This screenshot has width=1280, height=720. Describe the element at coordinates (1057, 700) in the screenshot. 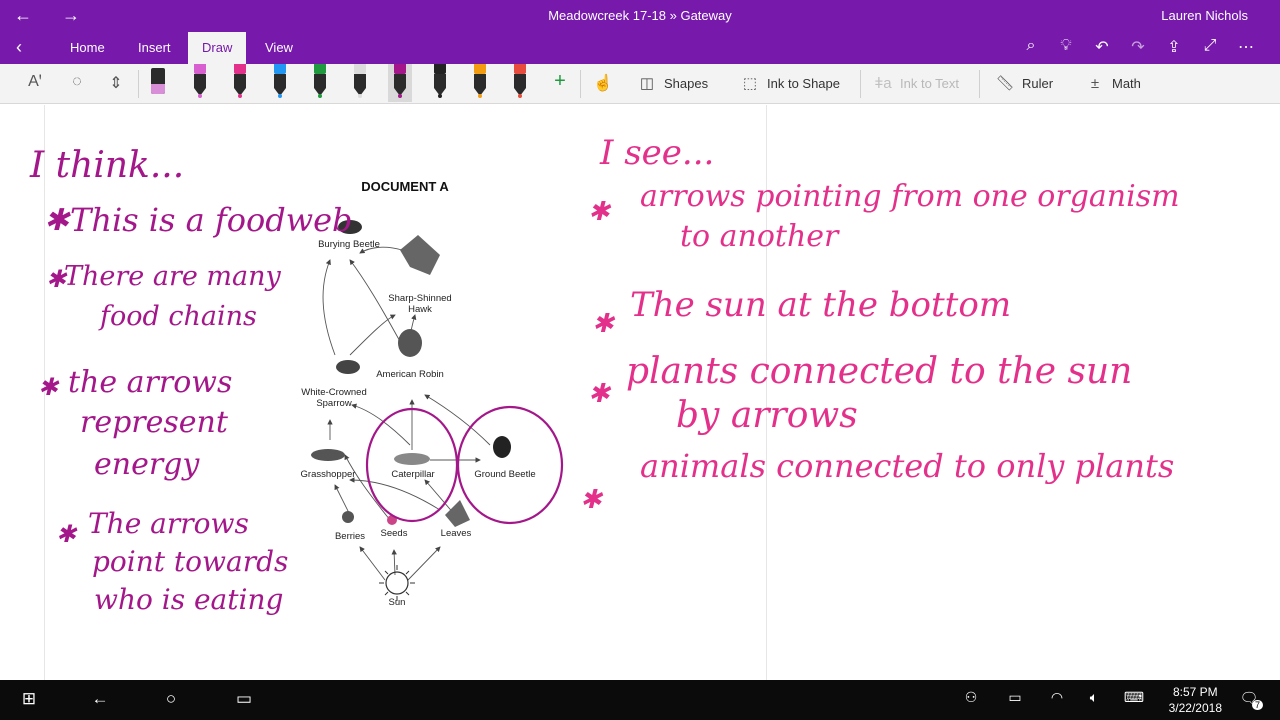

I see `wifi-icon: ◠` at that location.